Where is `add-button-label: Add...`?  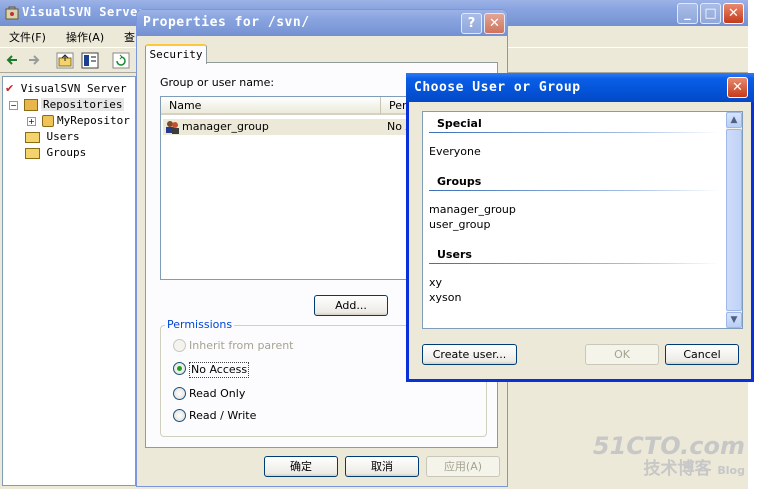
add-button-label: Add... is located at coordinates (351, 305).